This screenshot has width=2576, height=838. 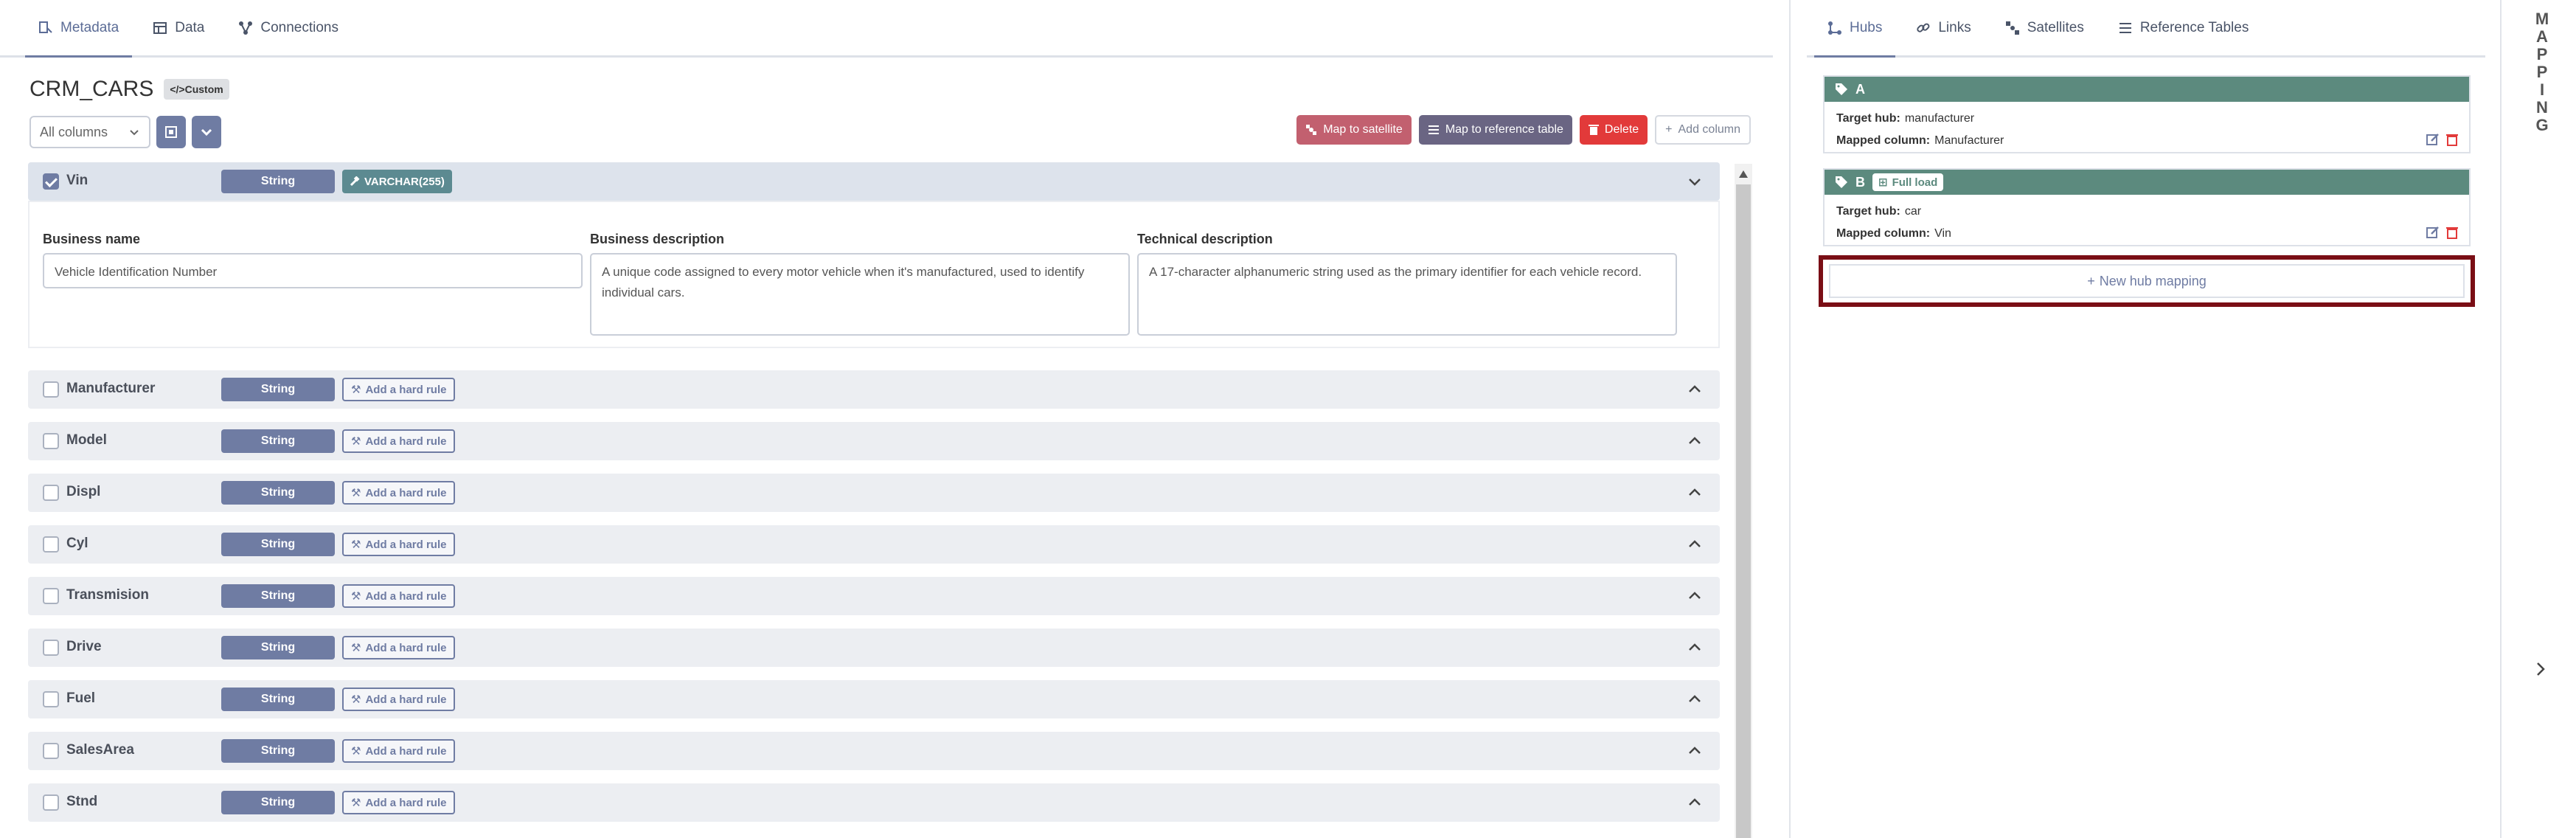 I want to click on button-label: Map to reference table, so click(x=1504, y=129).